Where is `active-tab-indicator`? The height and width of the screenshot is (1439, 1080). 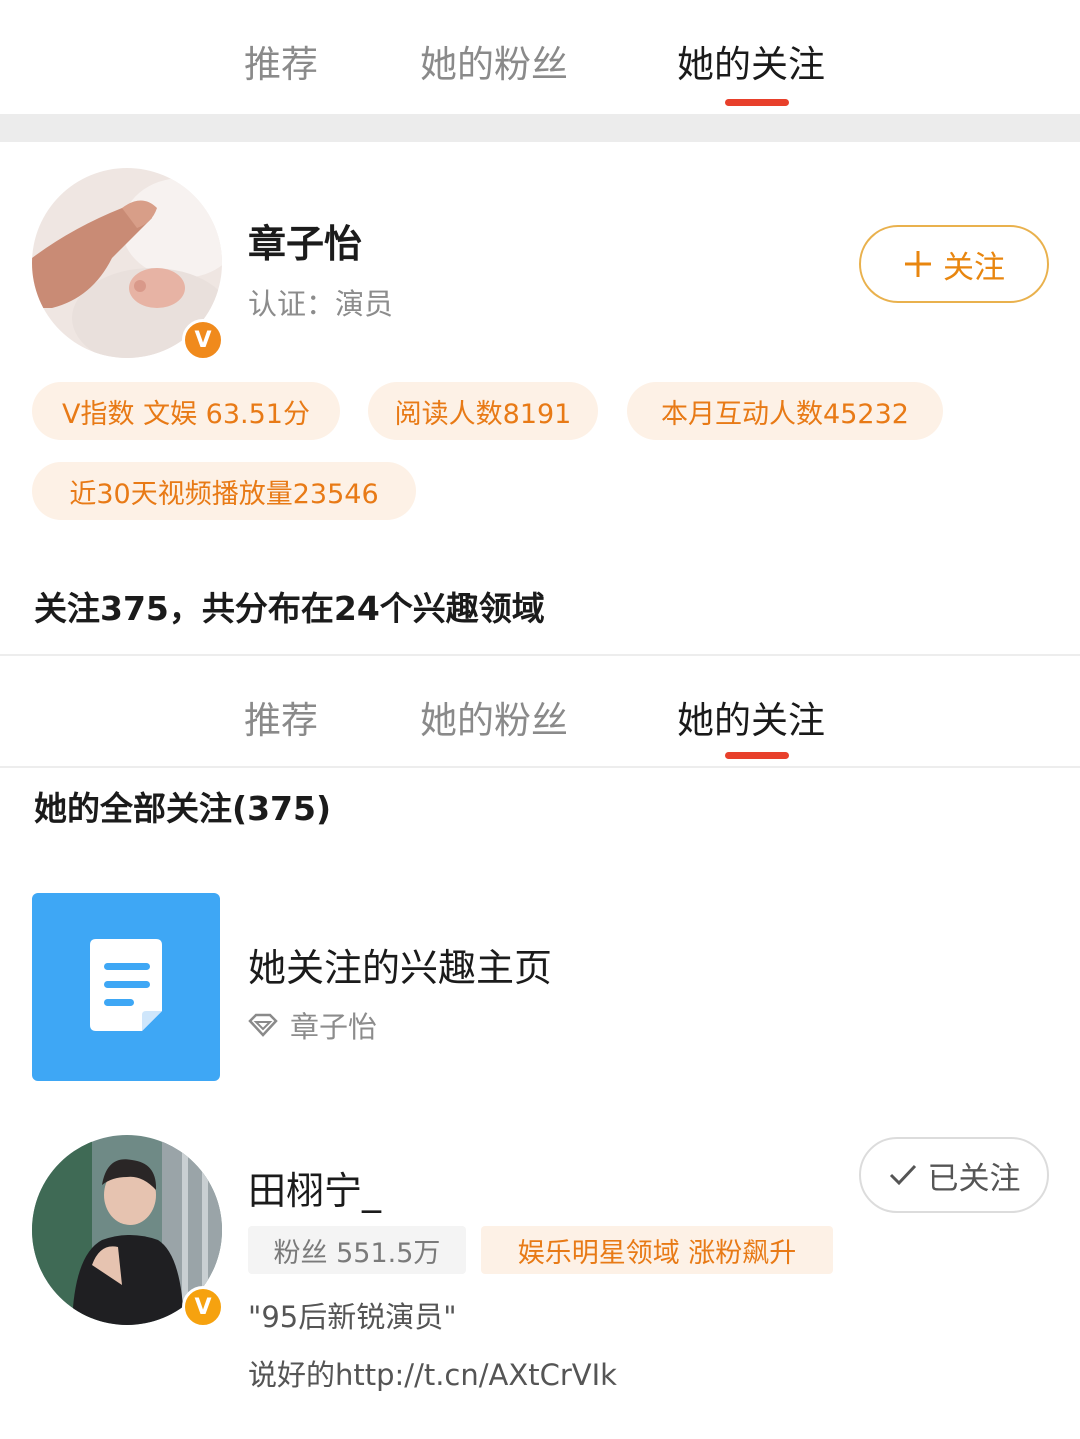
active-tab-indicator is located at coordinates (757, 102).